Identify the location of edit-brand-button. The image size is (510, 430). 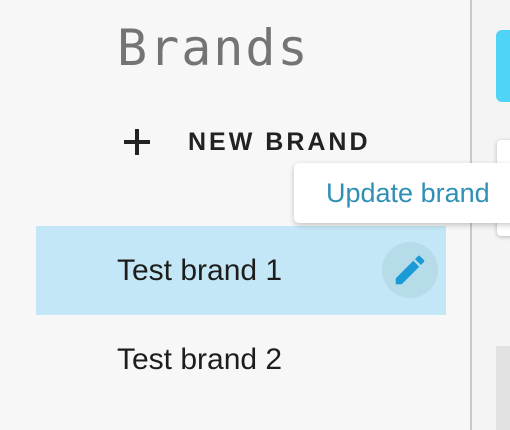
(410, 270).